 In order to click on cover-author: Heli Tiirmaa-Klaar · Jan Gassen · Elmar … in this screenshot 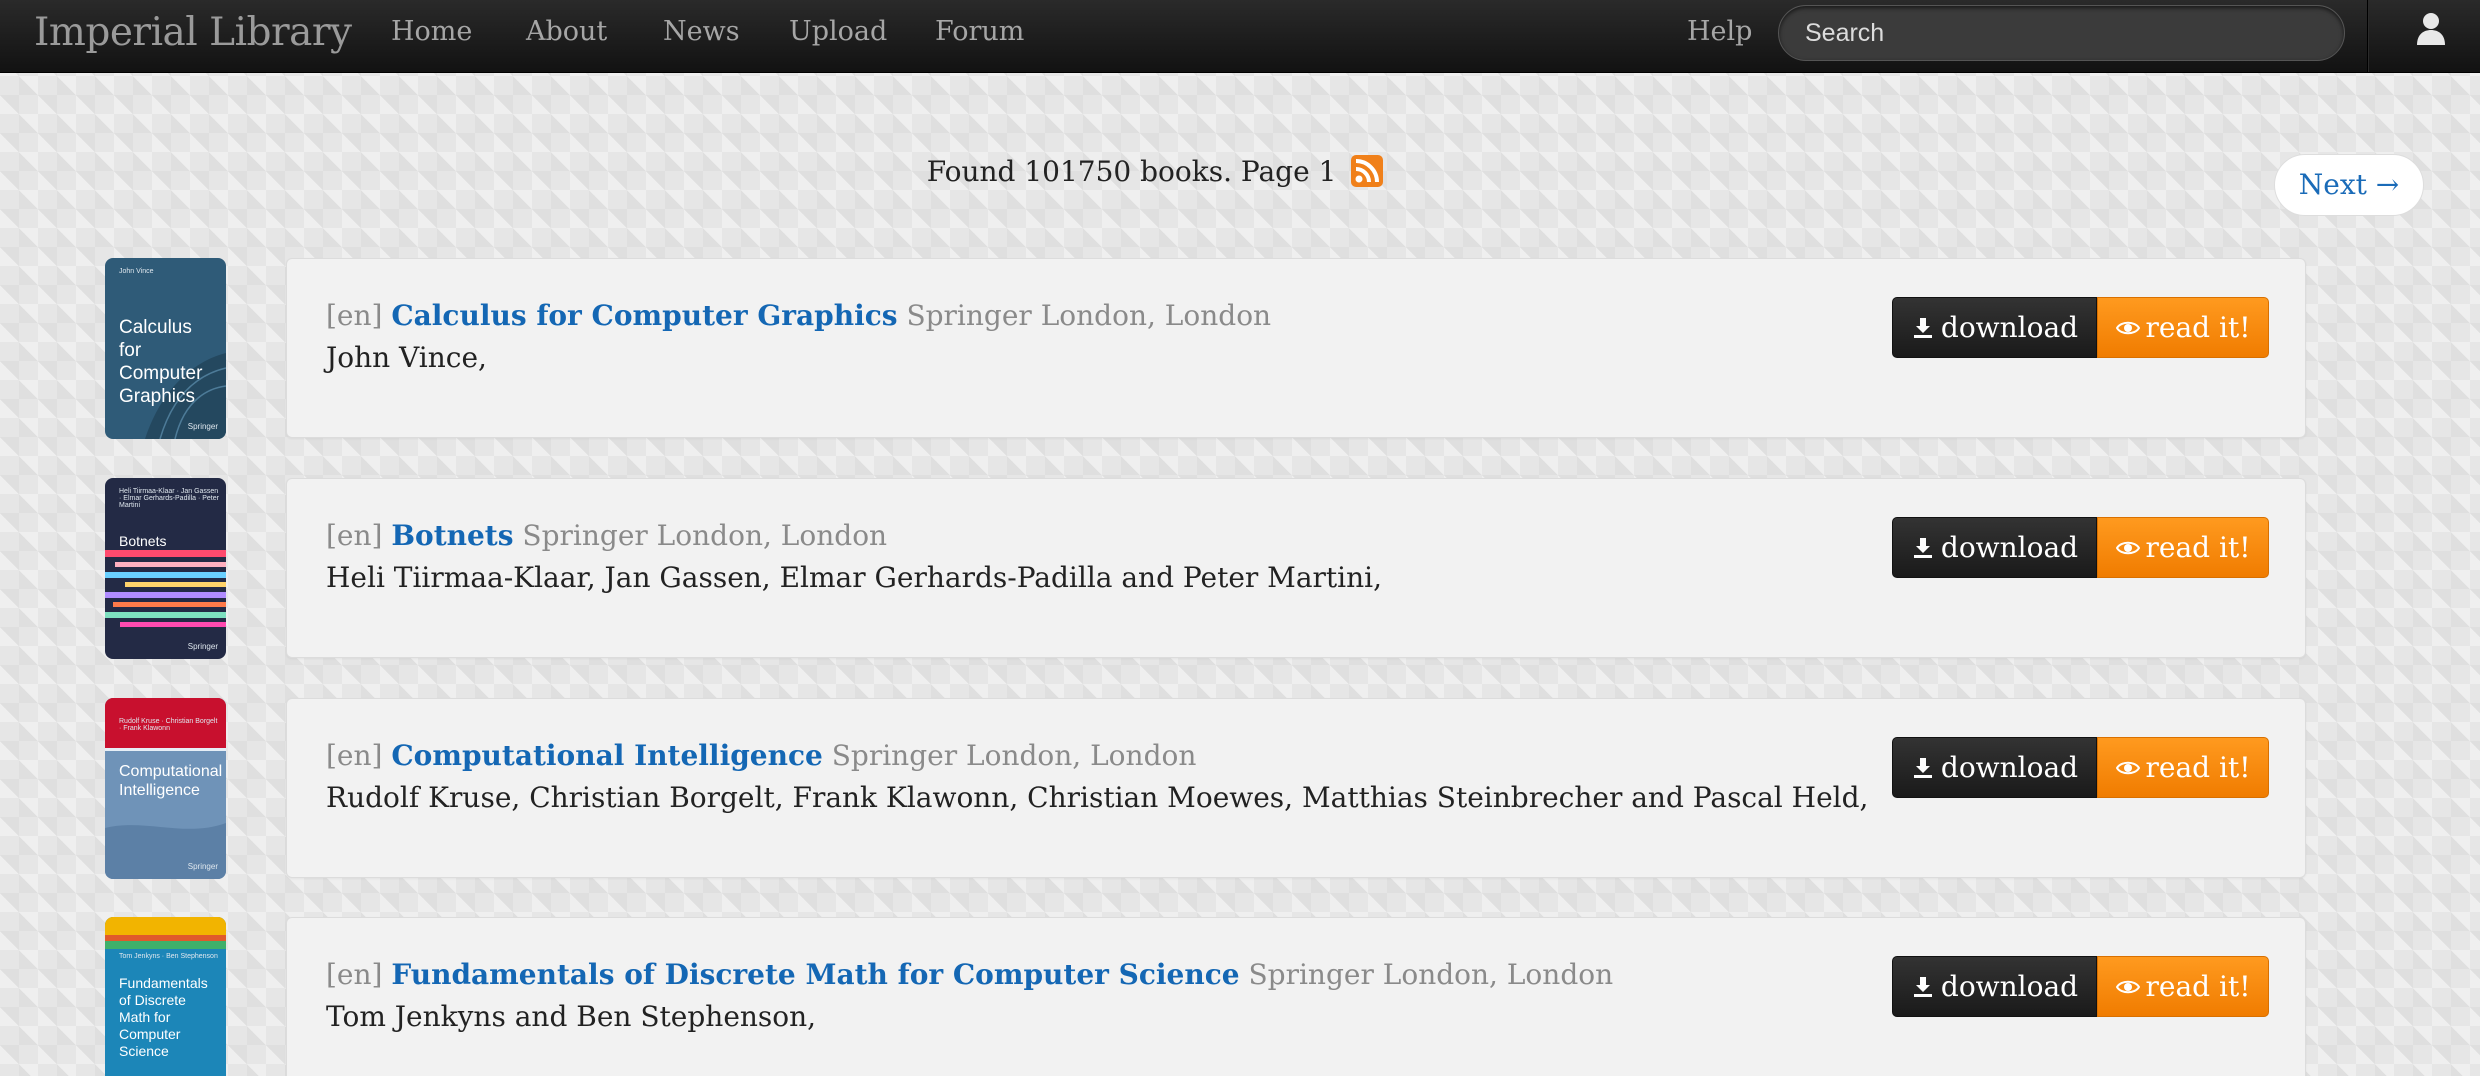, I will do `click(169, 498)`.